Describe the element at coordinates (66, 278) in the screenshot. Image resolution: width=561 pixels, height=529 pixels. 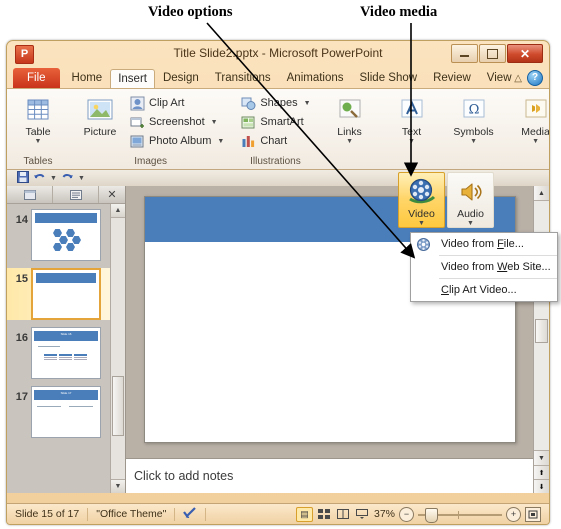
I see `slide-title-band` at that location.